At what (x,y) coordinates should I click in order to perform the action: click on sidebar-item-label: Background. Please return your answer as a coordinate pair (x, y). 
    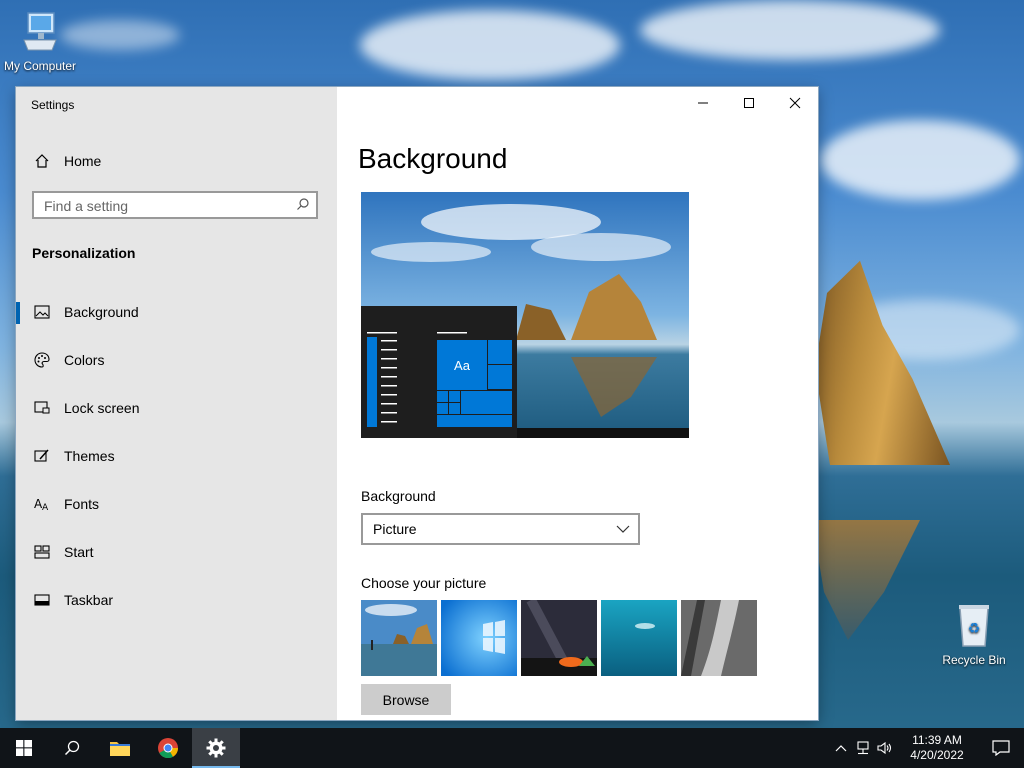
    Looking at the image, I should click on (101, 312).